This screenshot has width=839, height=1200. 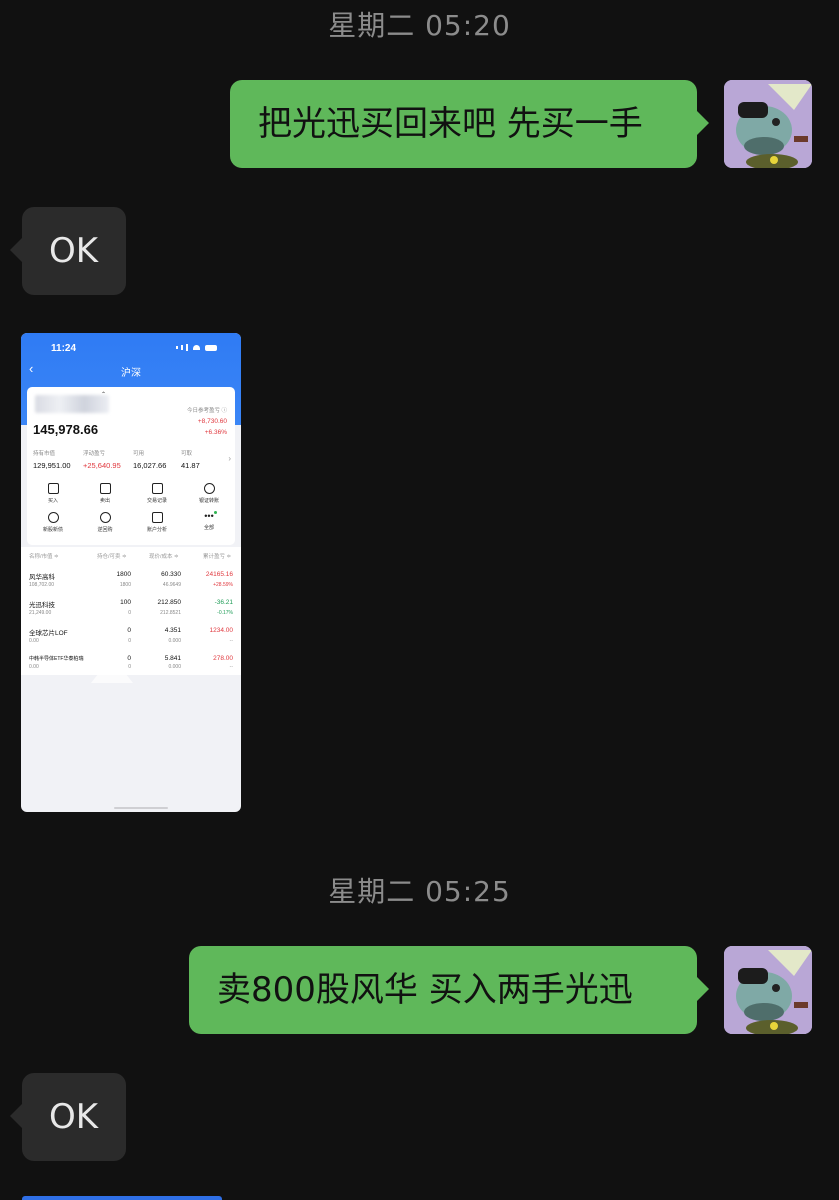 I want to click on pl-percent: -0.17%, so click(x=225, y=613).